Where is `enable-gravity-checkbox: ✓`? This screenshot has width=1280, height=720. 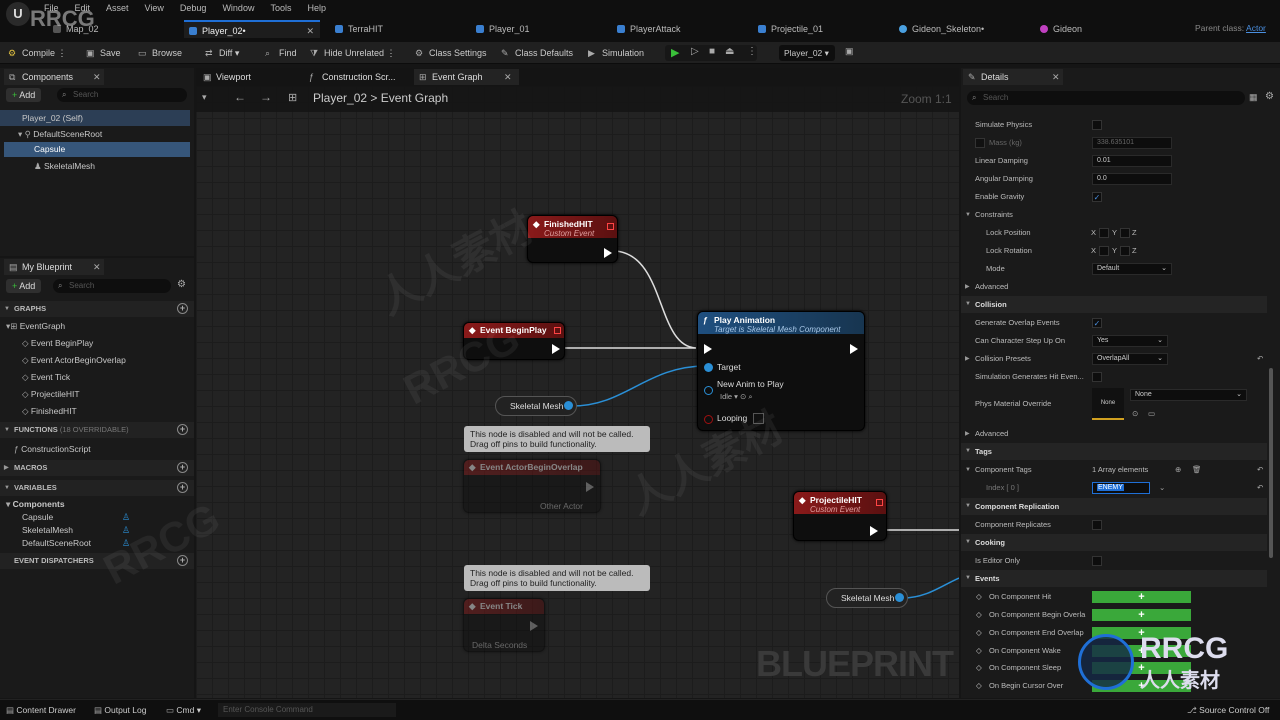
enable-gravity-checkbox: ✓ is located at coordinates (1097, 197).